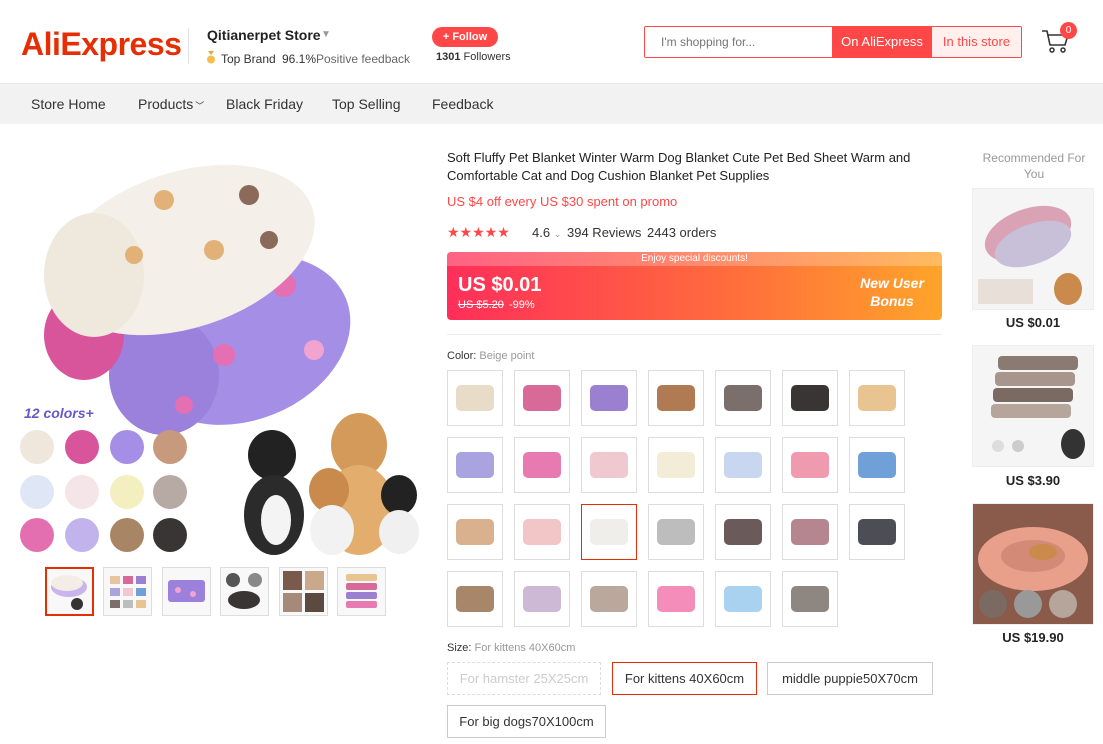  Describe the element at coordinates (525, 648) in the screenshot. I see `size-value: For kittens 40X60cm` at that location.